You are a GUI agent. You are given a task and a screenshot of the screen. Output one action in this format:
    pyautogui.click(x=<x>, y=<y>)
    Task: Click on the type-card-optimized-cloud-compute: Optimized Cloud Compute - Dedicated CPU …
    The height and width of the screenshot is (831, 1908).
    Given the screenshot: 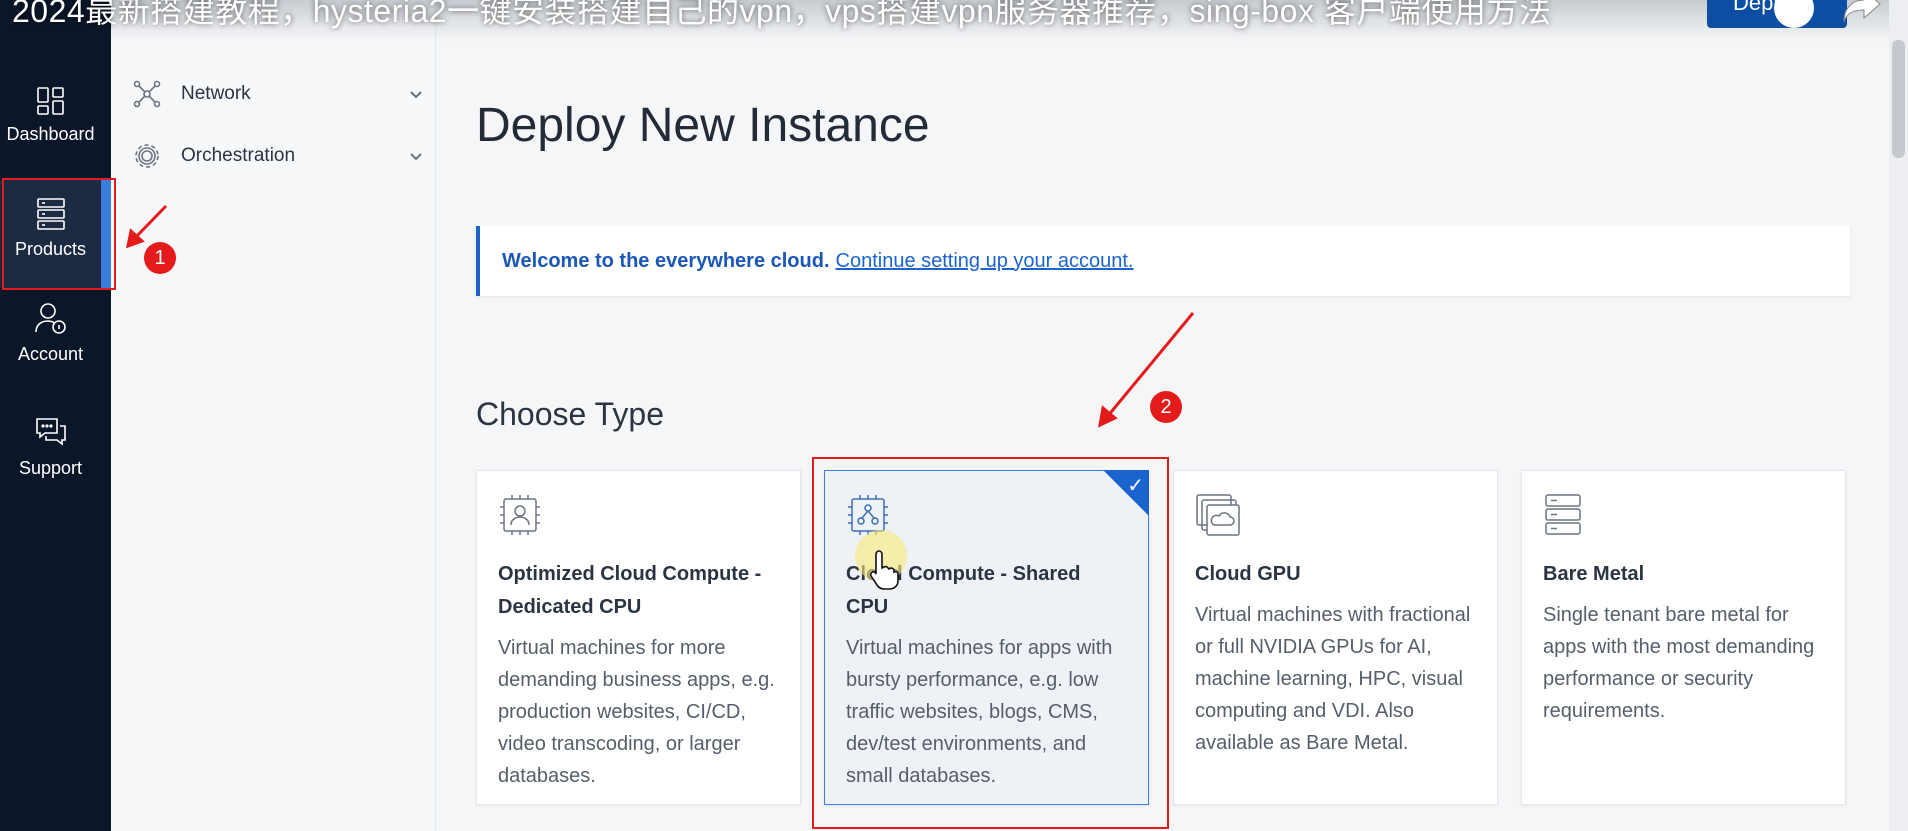 What is the action you would take?
    pyautogui.click(x=638, y=637)
    